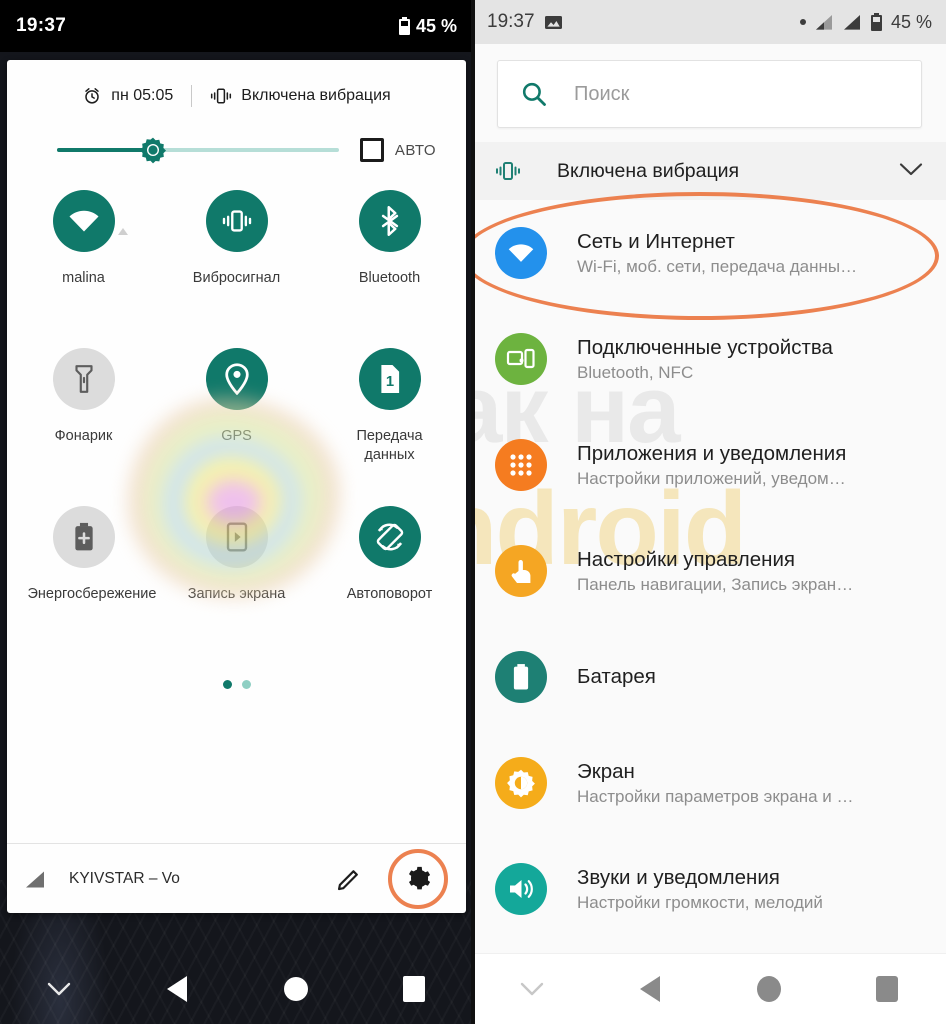  Describe the element at coordinates (635, 372) in the screenshot. I see `settings-item-desc: Bluetooth, NFC` at that location.